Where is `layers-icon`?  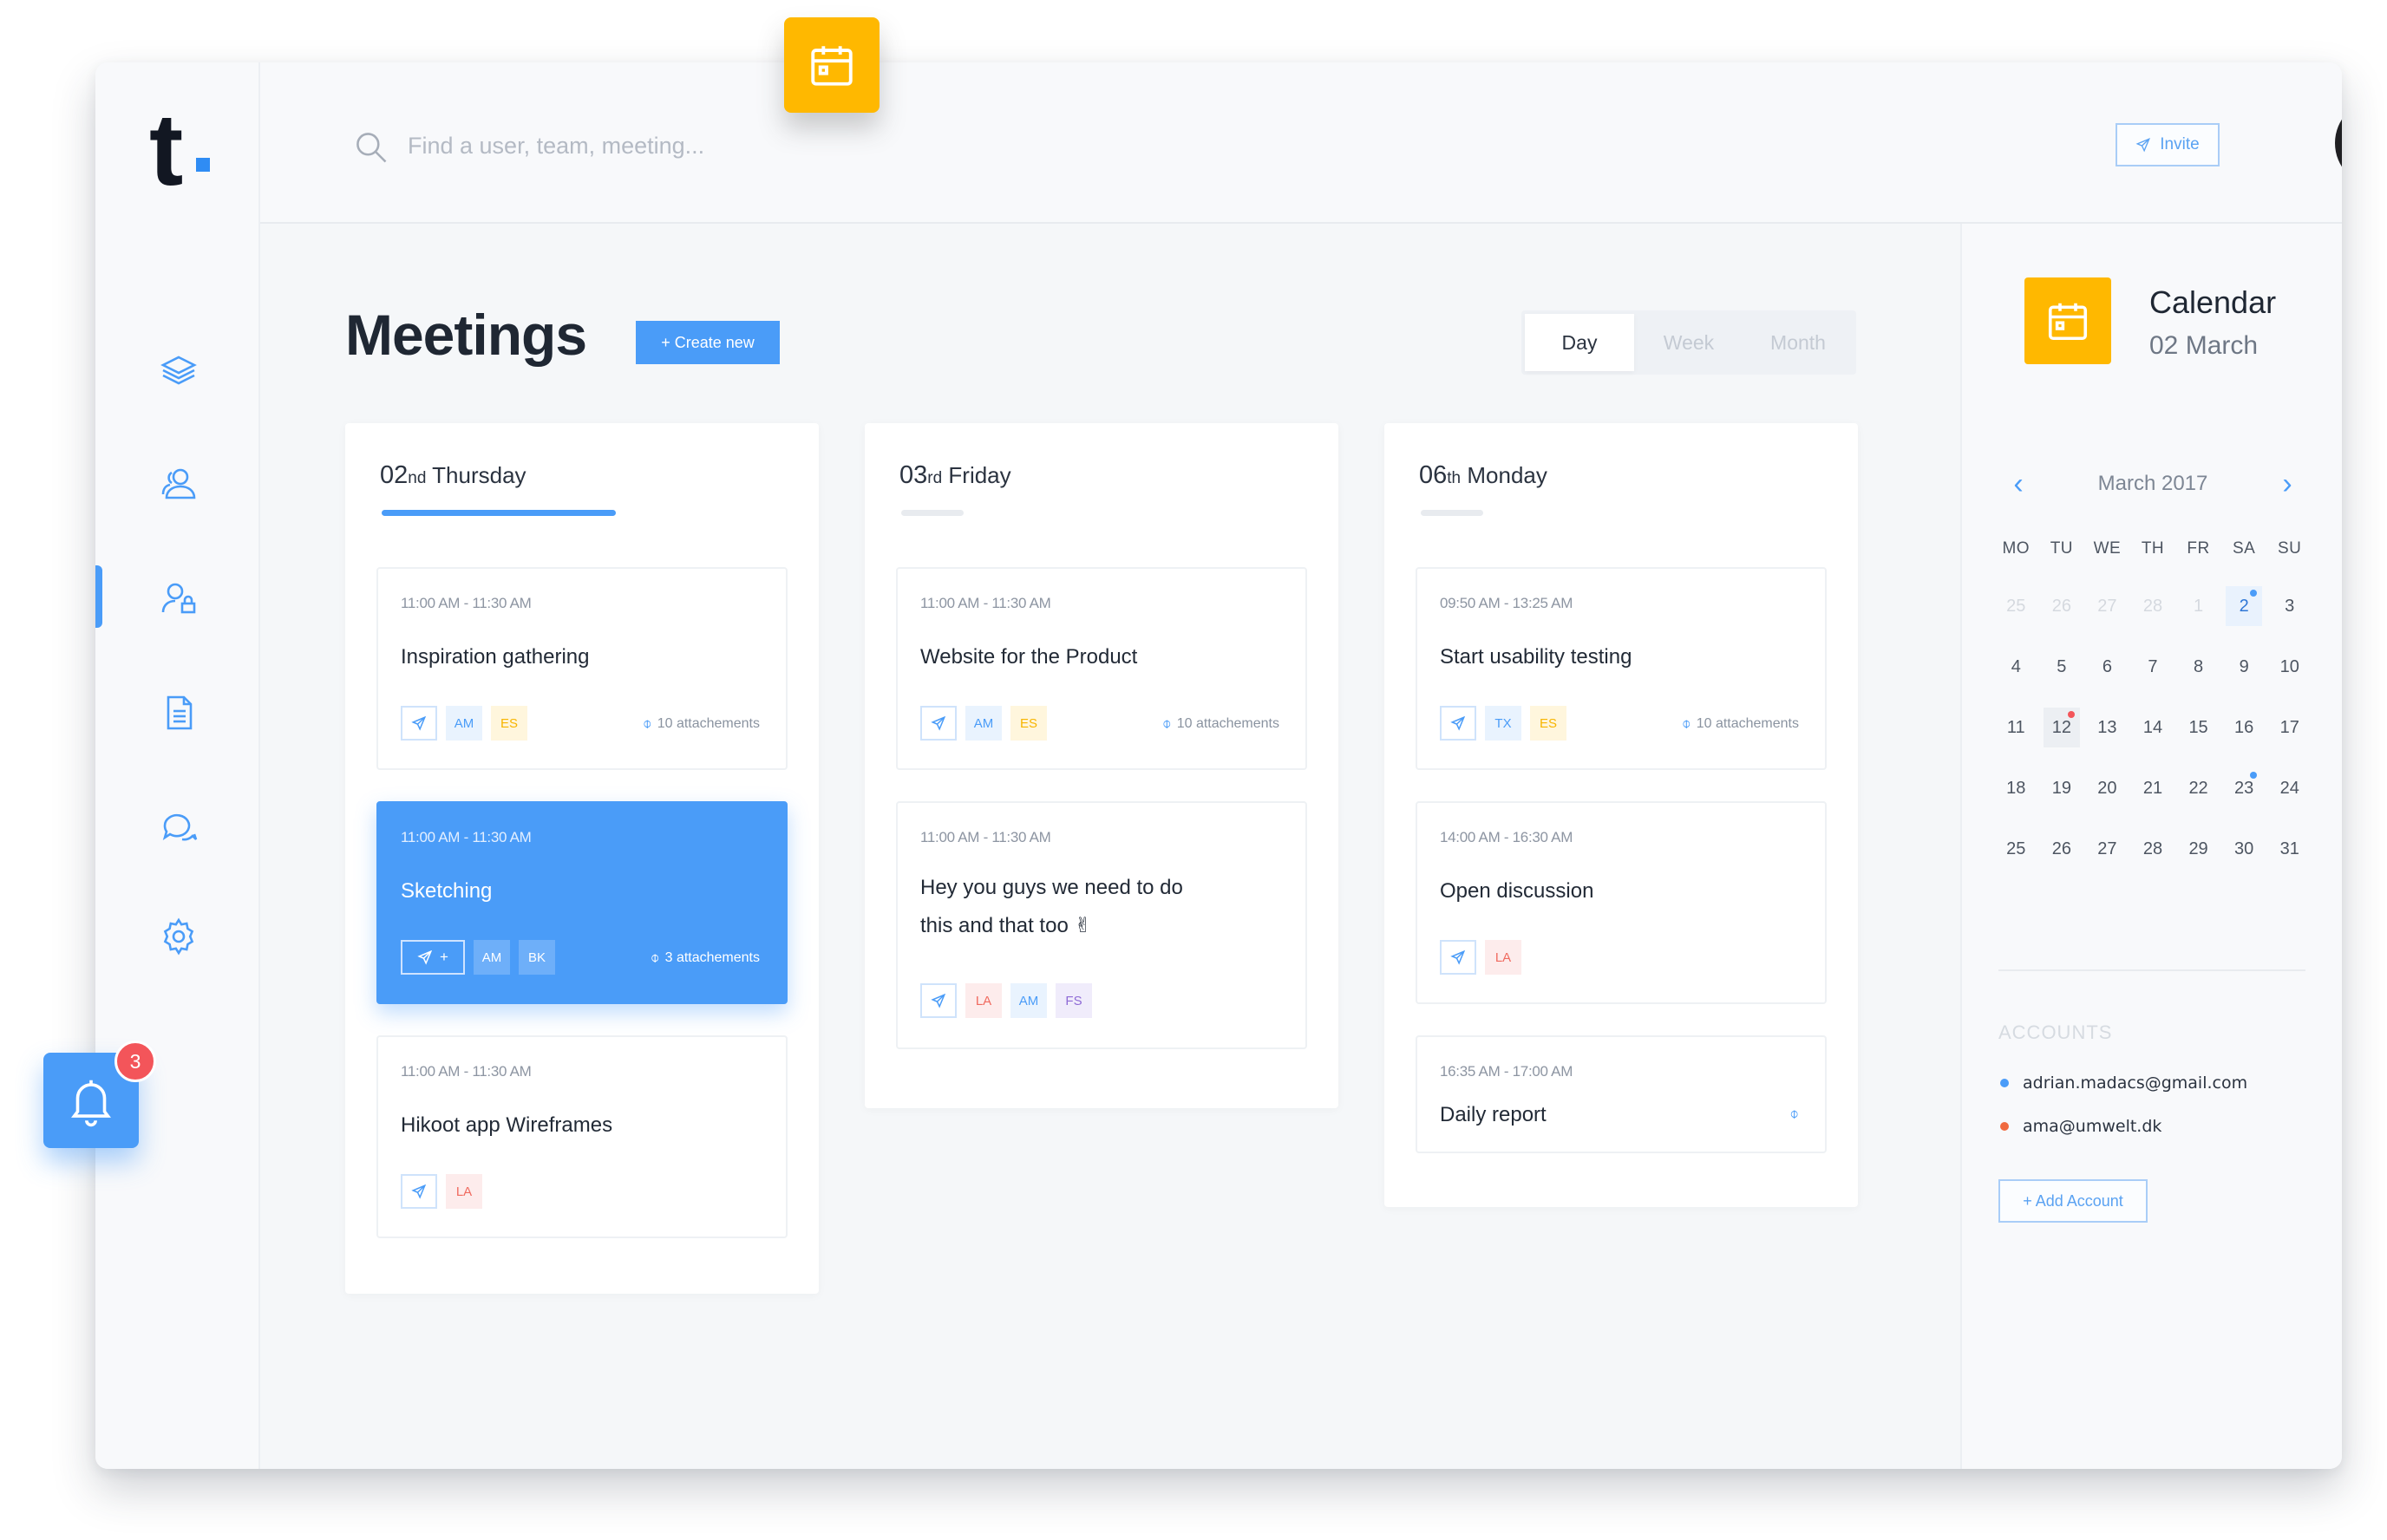 layers-icon is located at coordinates (178, 370).